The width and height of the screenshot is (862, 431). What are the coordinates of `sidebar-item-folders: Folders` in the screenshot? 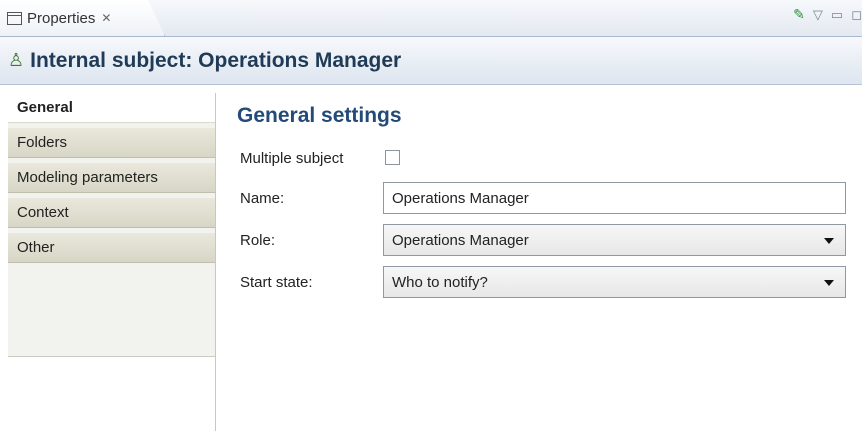 It's located at (111, 143).